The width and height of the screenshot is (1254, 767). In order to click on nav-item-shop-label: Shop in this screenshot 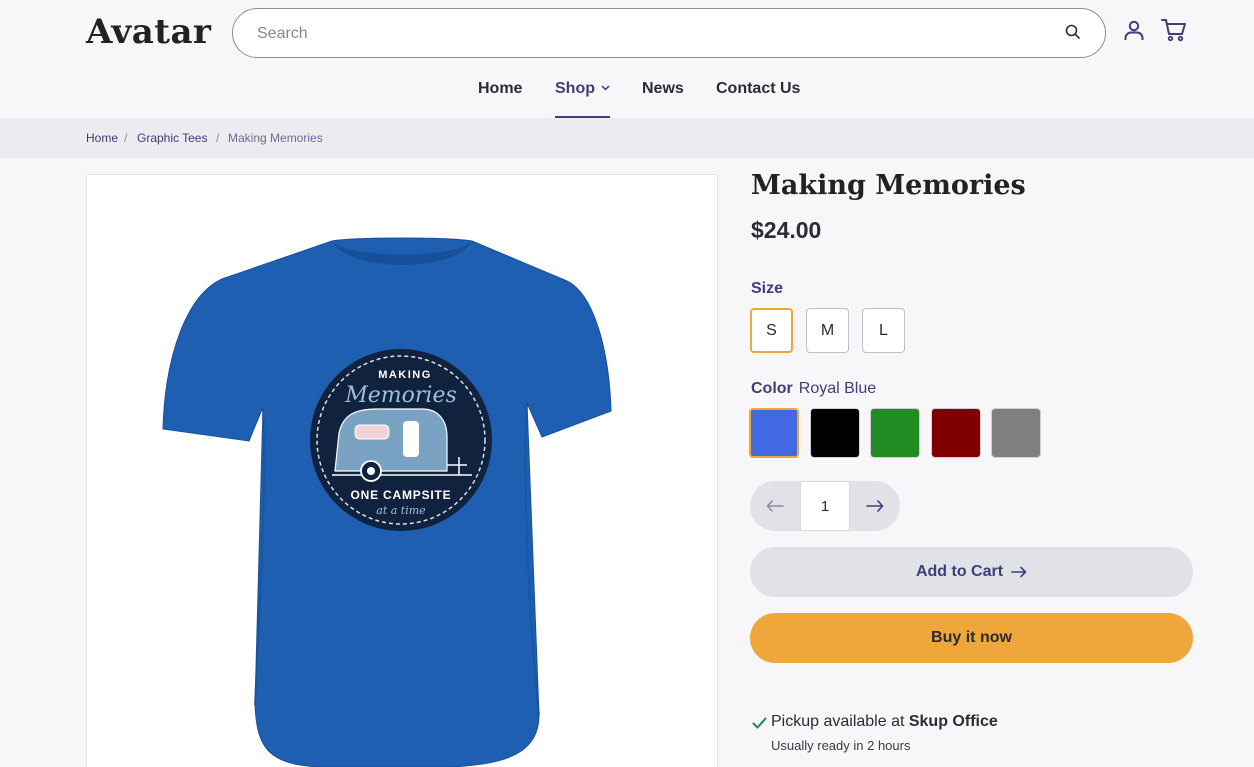, I will do `click(575, 88)`.